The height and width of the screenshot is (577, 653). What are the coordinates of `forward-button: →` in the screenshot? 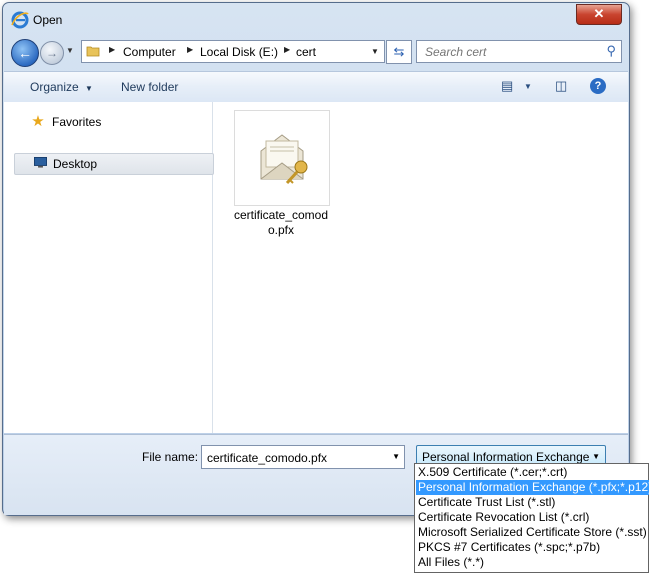 It's located at (52, 53).